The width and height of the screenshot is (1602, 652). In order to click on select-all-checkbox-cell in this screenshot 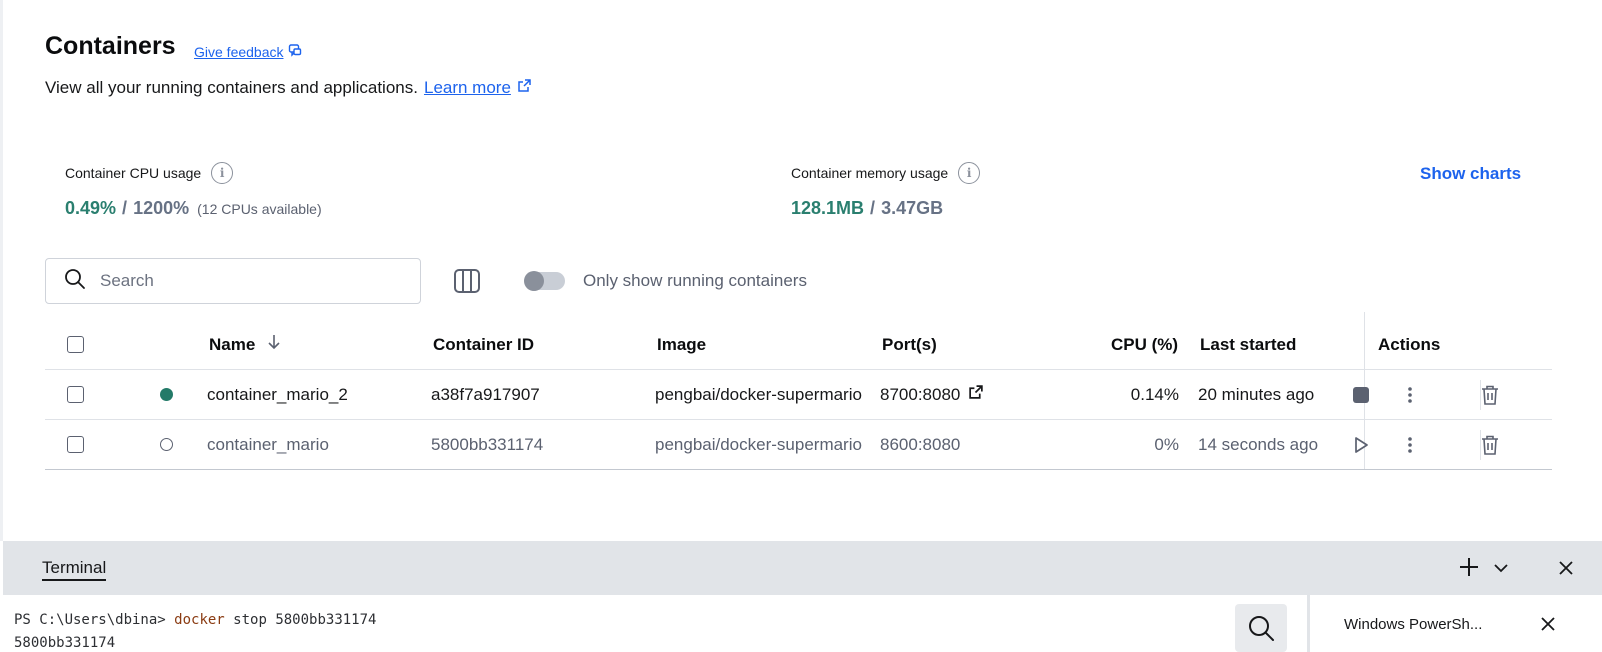, I will do `click(75, 344)`.